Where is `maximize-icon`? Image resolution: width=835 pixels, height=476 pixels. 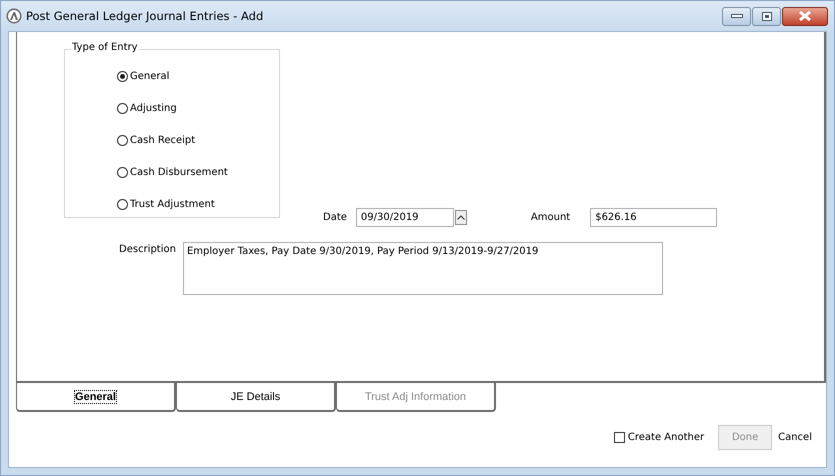
maximize-icon is located at coordinates (767, 16).